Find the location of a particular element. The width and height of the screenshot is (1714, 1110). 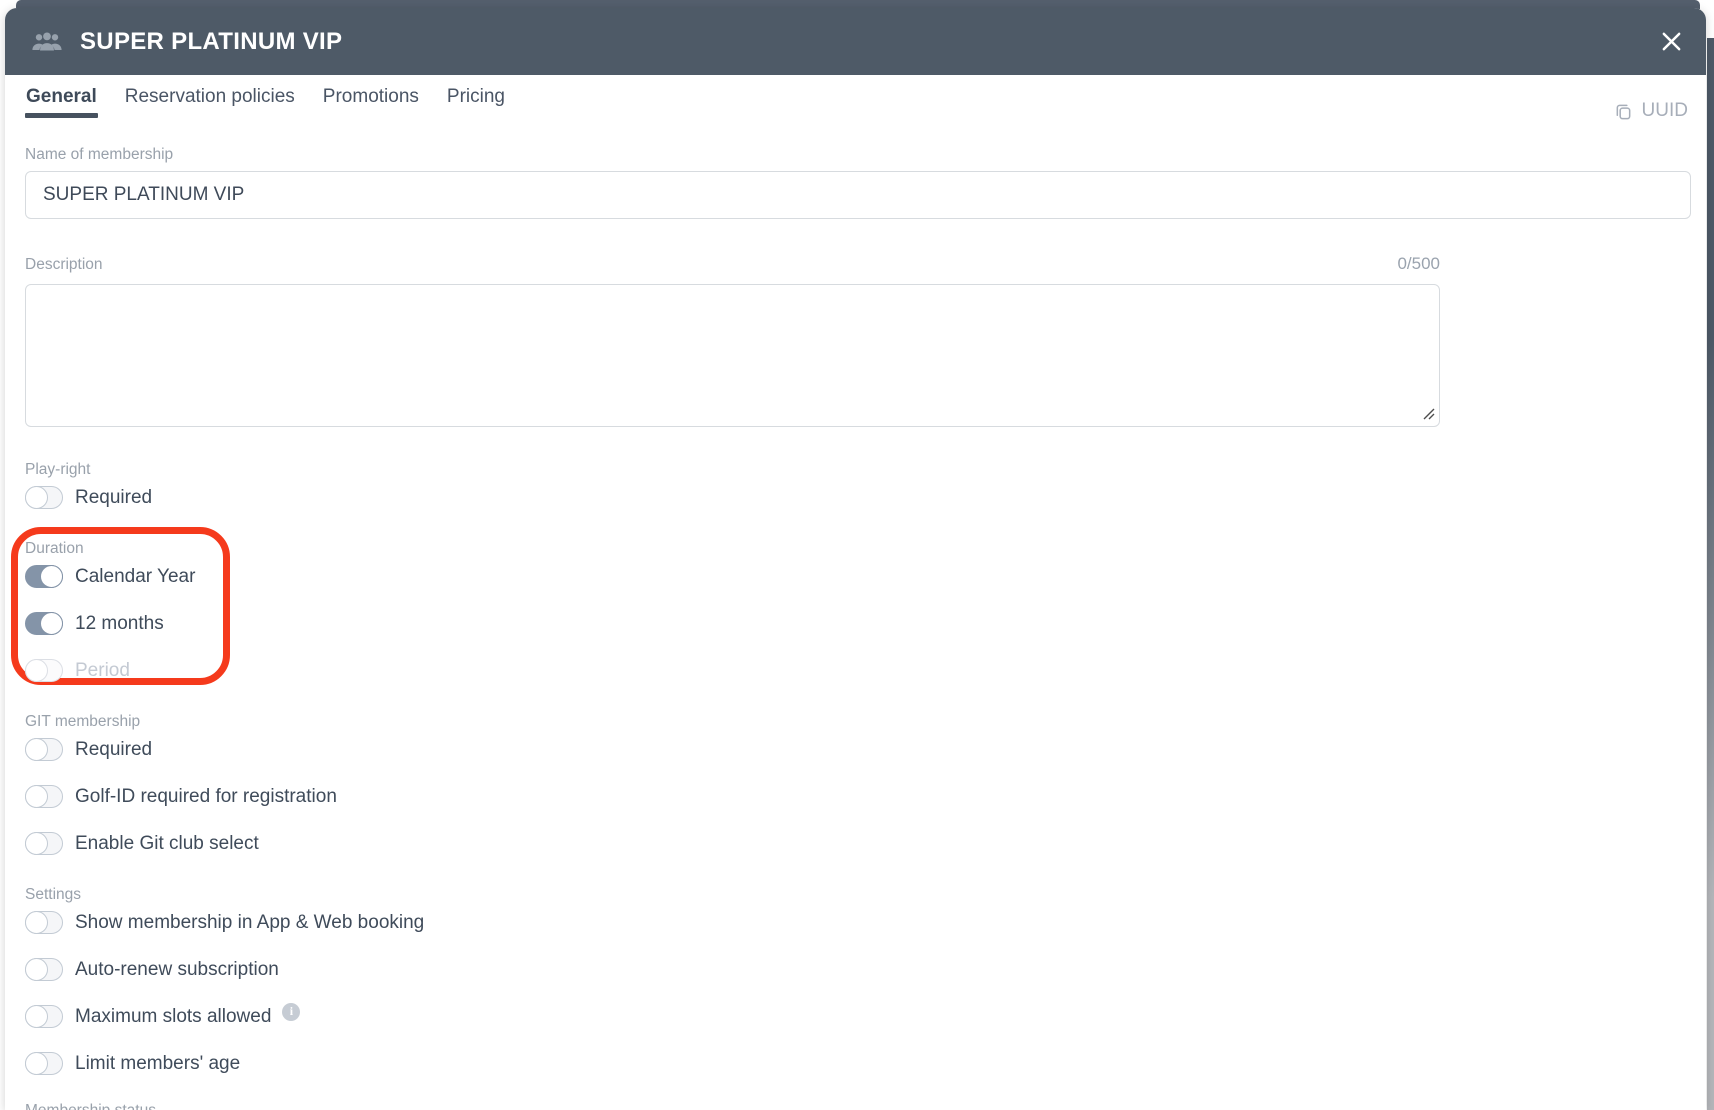

character-counter: 0/500 is located at coordinates (1418, 263).